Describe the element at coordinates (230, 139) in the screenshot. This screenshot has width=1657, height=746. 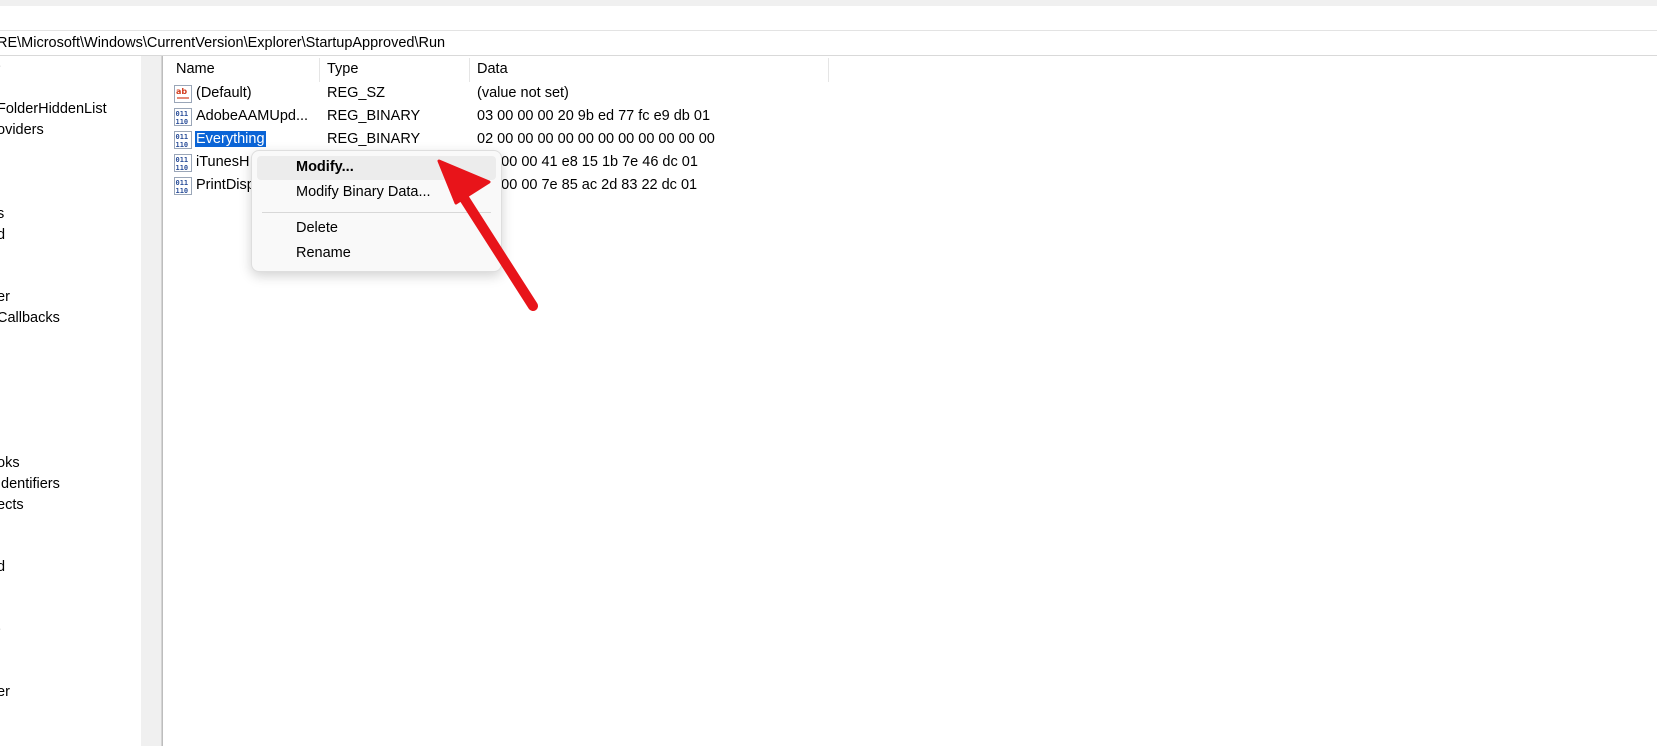
I see `value-name: Everything` at that location.